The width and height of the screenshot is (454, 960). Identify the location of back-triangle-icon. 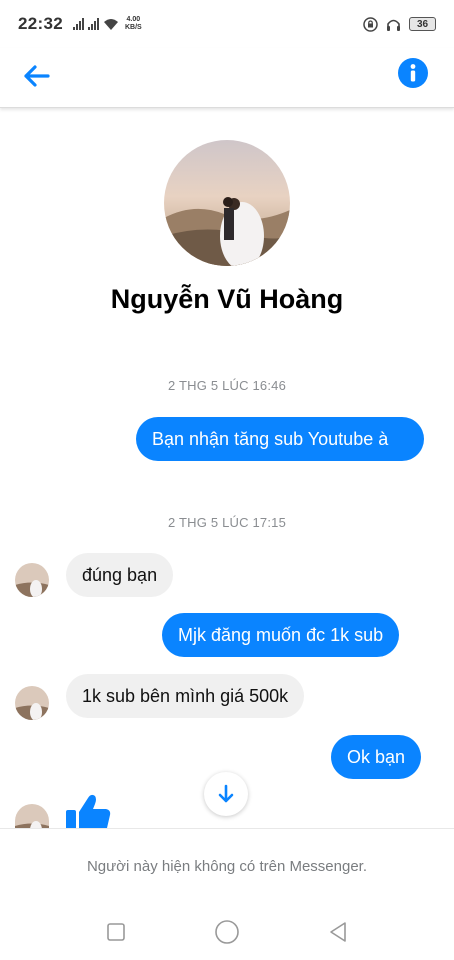
(338, 932).